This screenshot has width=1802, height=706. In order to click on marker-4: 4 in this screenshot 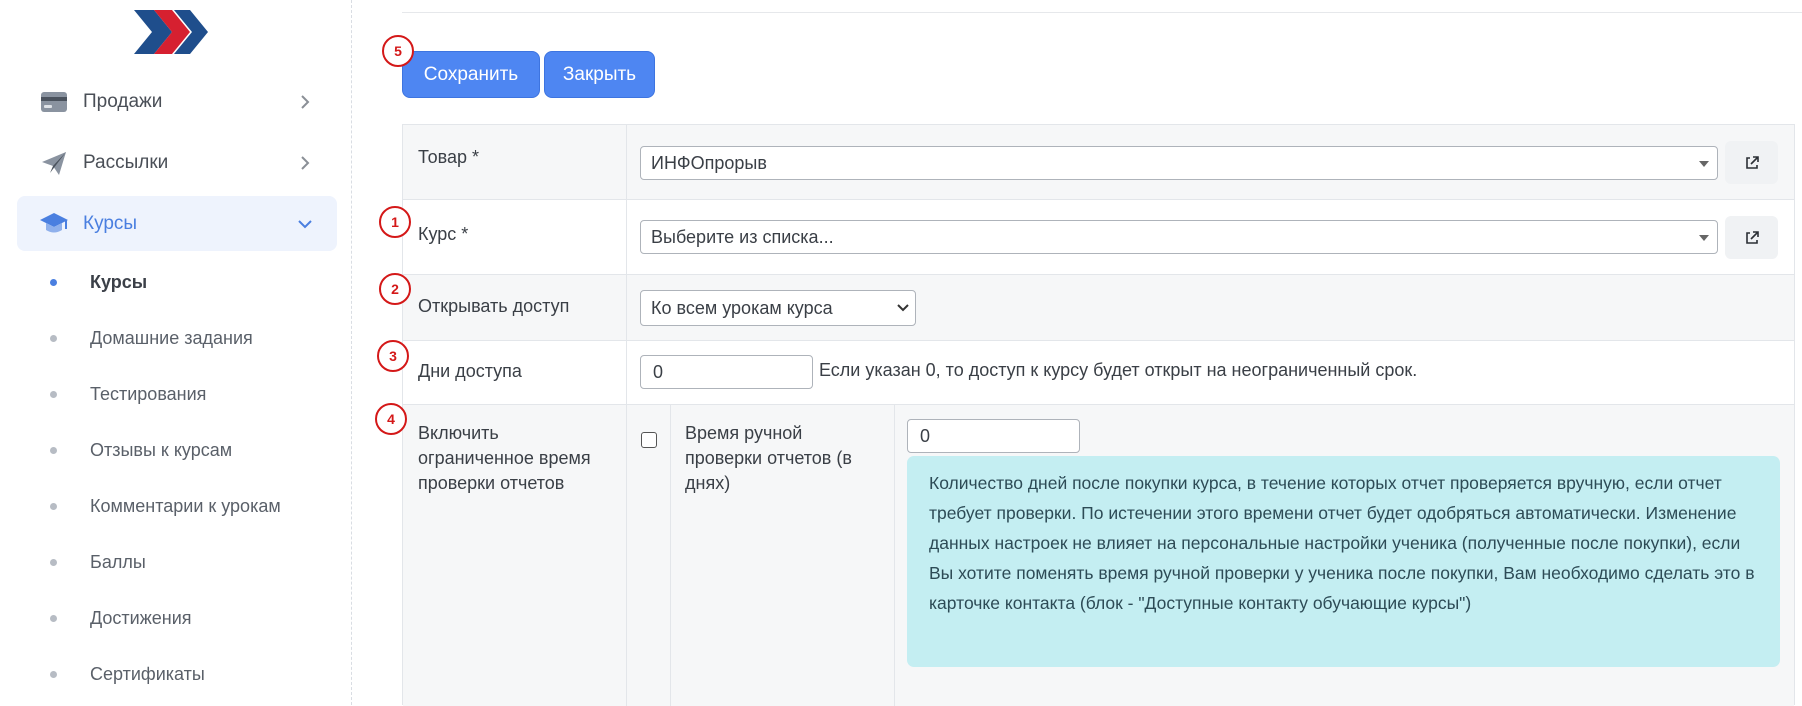, I will do `click(391, 419)`.